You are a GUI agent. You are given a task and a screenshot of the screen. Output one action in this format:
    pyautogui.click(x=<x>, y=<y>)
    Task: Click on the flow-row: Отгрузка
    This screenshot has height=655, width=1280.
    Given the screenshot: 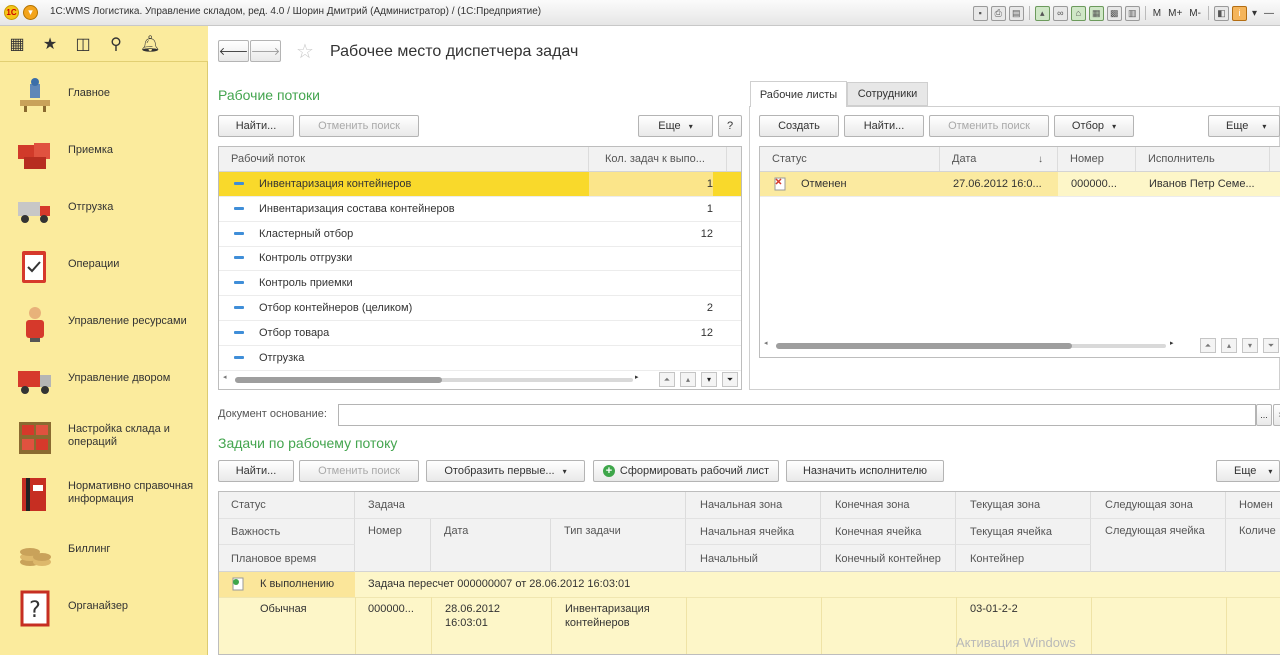 What is the action you would take?
    pyautogui.click(x=480, y=358)
    